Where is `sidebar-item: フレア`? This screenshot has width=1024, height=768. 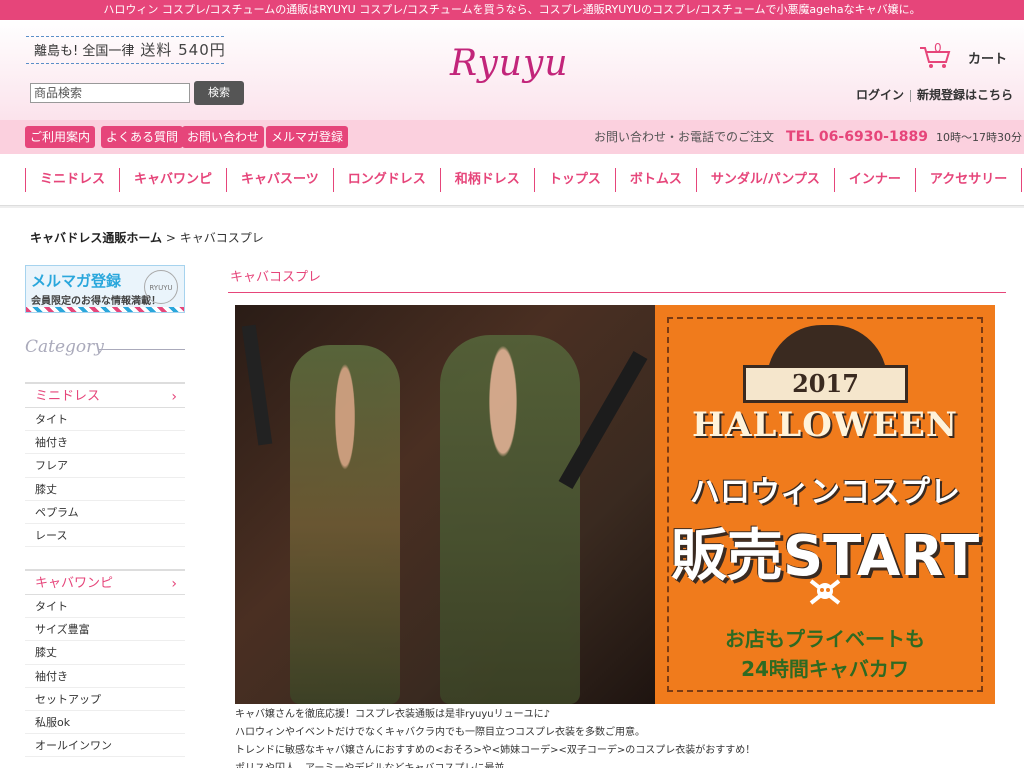
sidebar-item: フレア is located at coordinates (105, 466).